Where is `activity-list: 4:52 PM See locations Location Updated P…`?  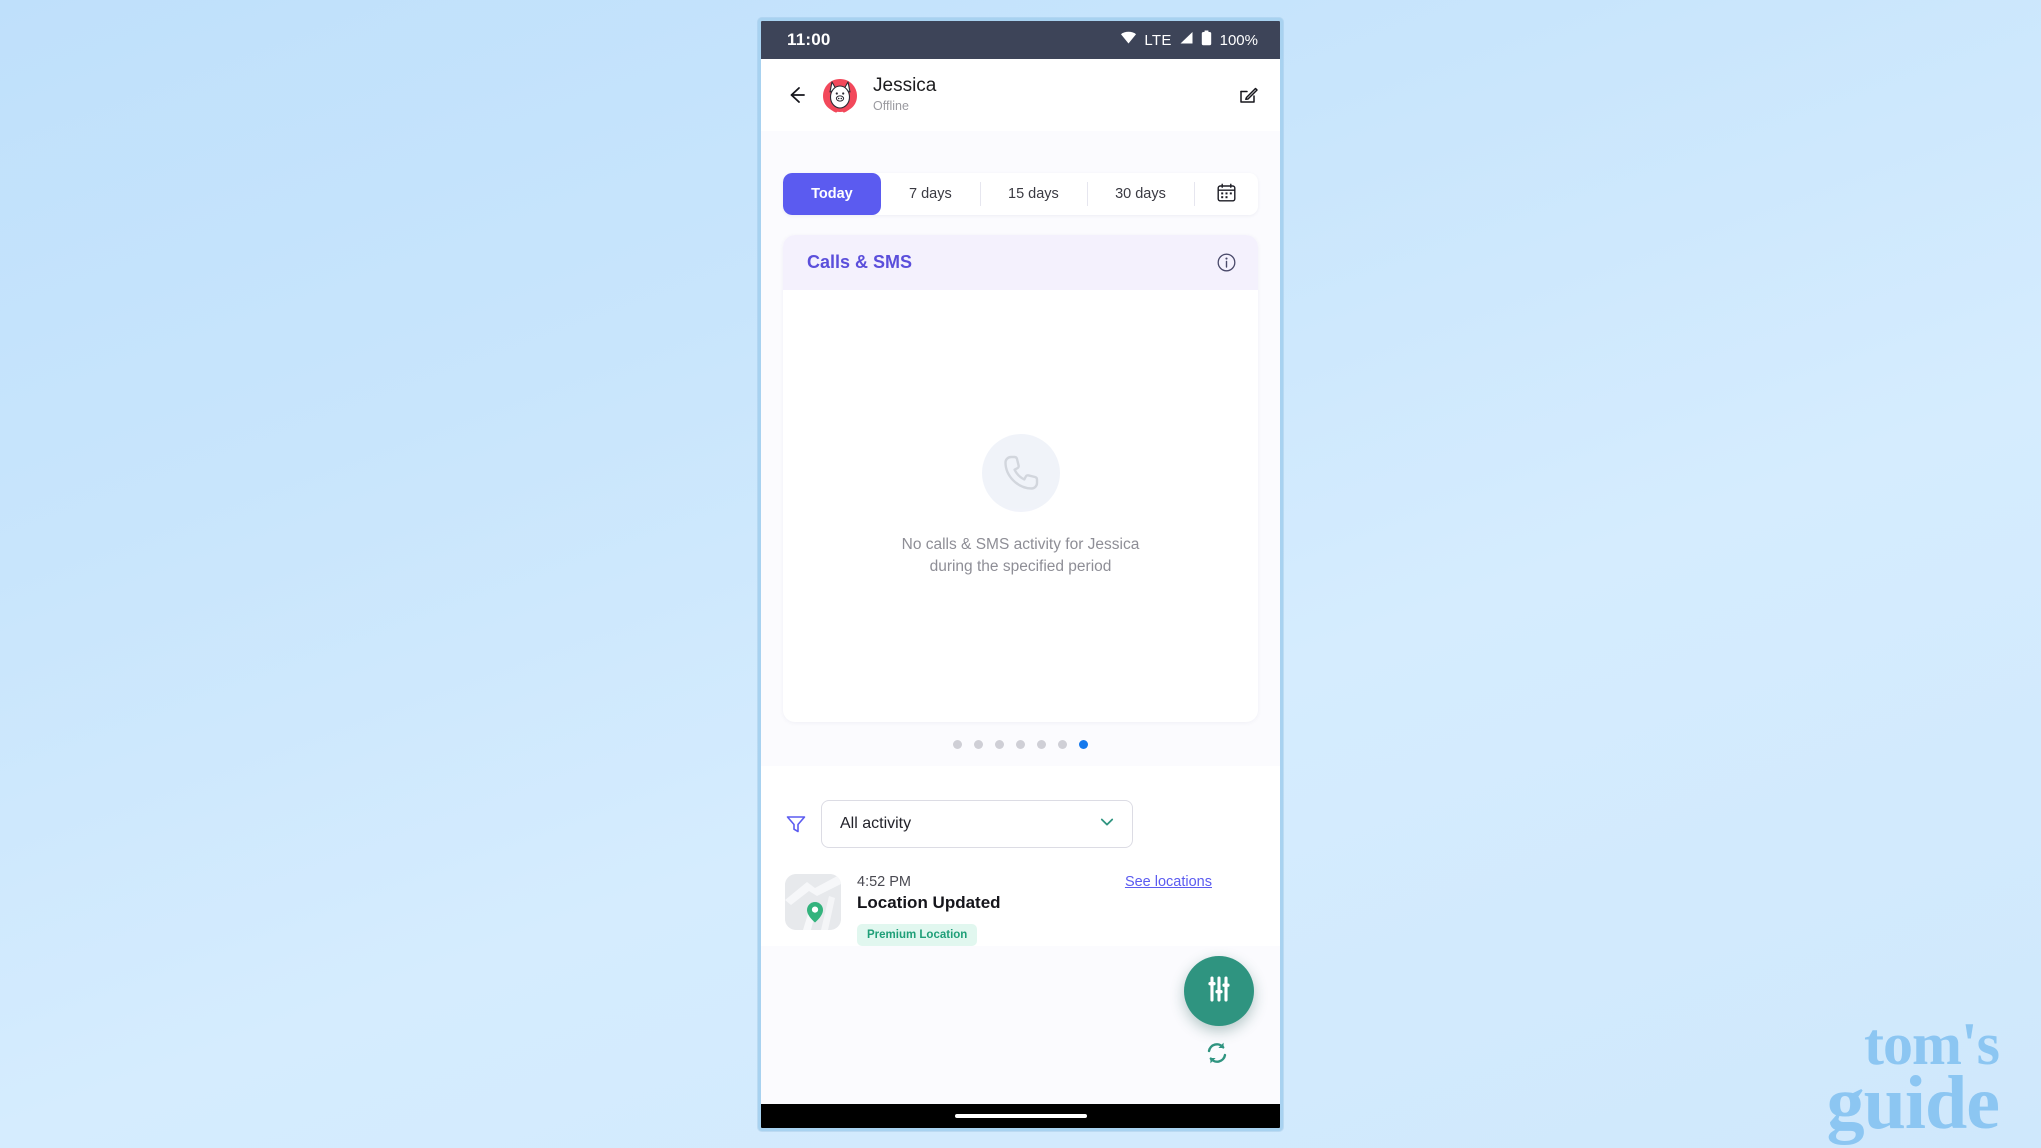 activity-list: 4:52 PM See locations Location Updated P… is located at coordinates (1020, 906).